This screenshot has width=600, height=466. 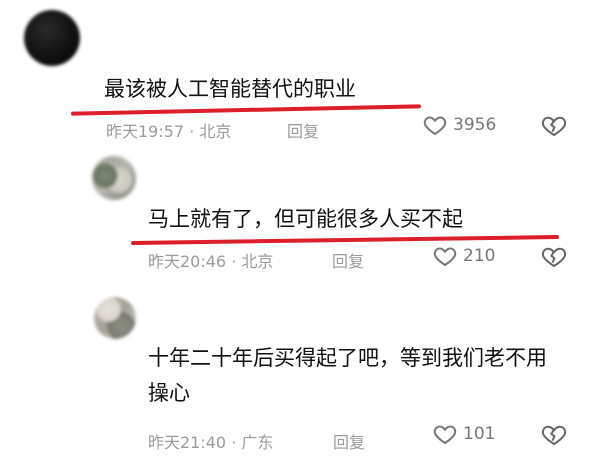 I want to click on comment-meta: 昨天20:46 · 北京, so click(x=211, y=261).